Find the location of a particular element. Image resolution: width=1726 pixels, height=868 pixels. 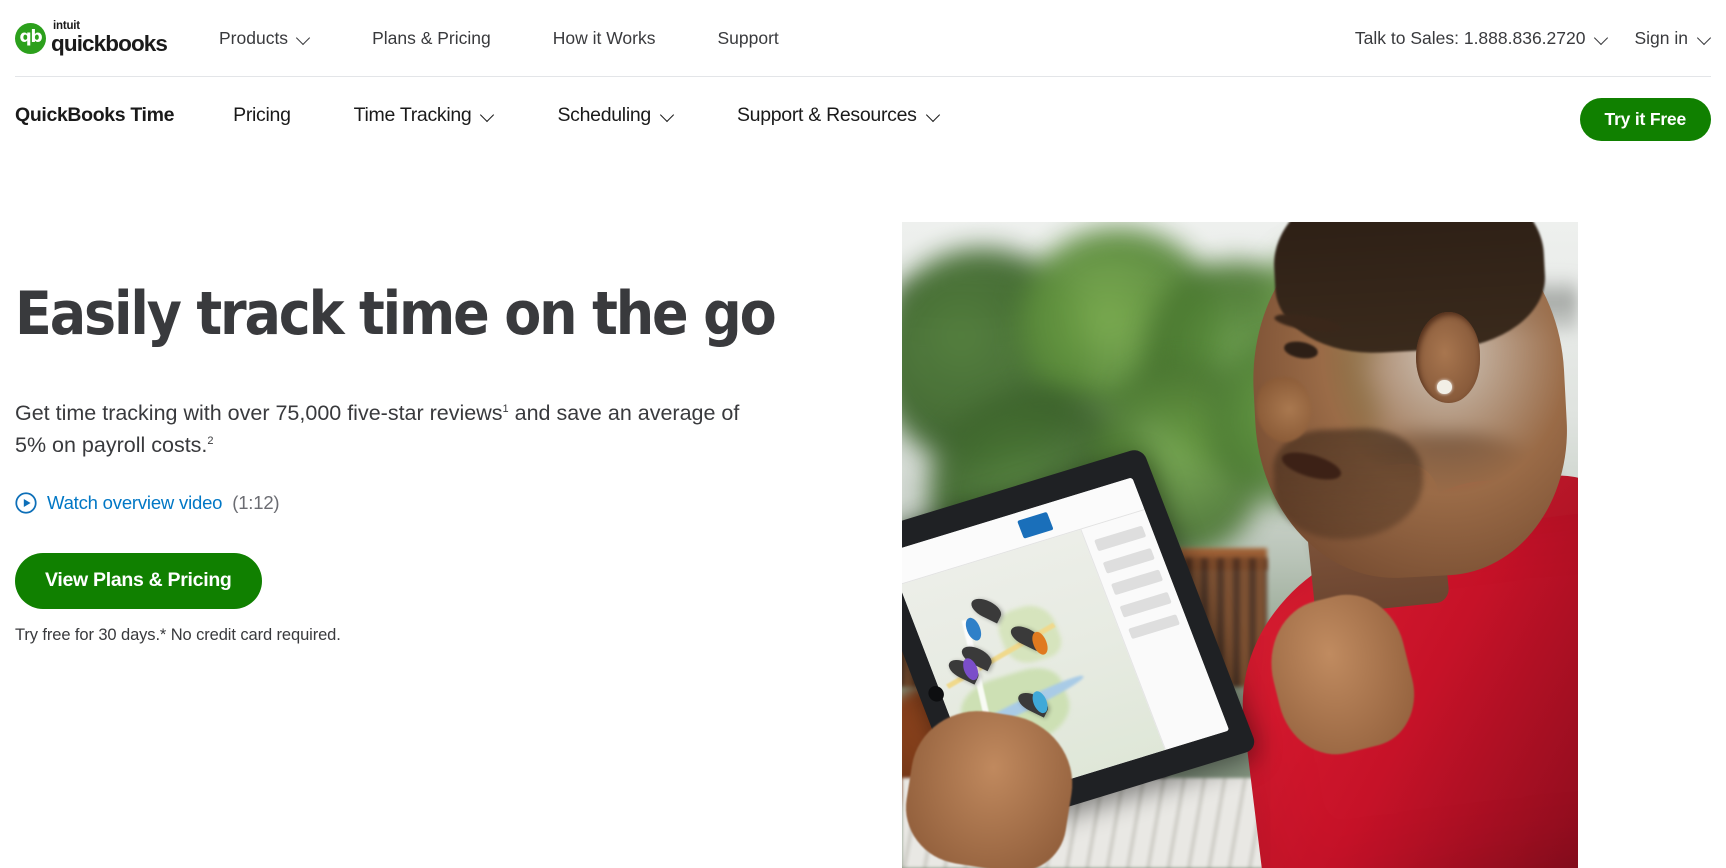

play-circle-icon is located at coordinates (26, 503).